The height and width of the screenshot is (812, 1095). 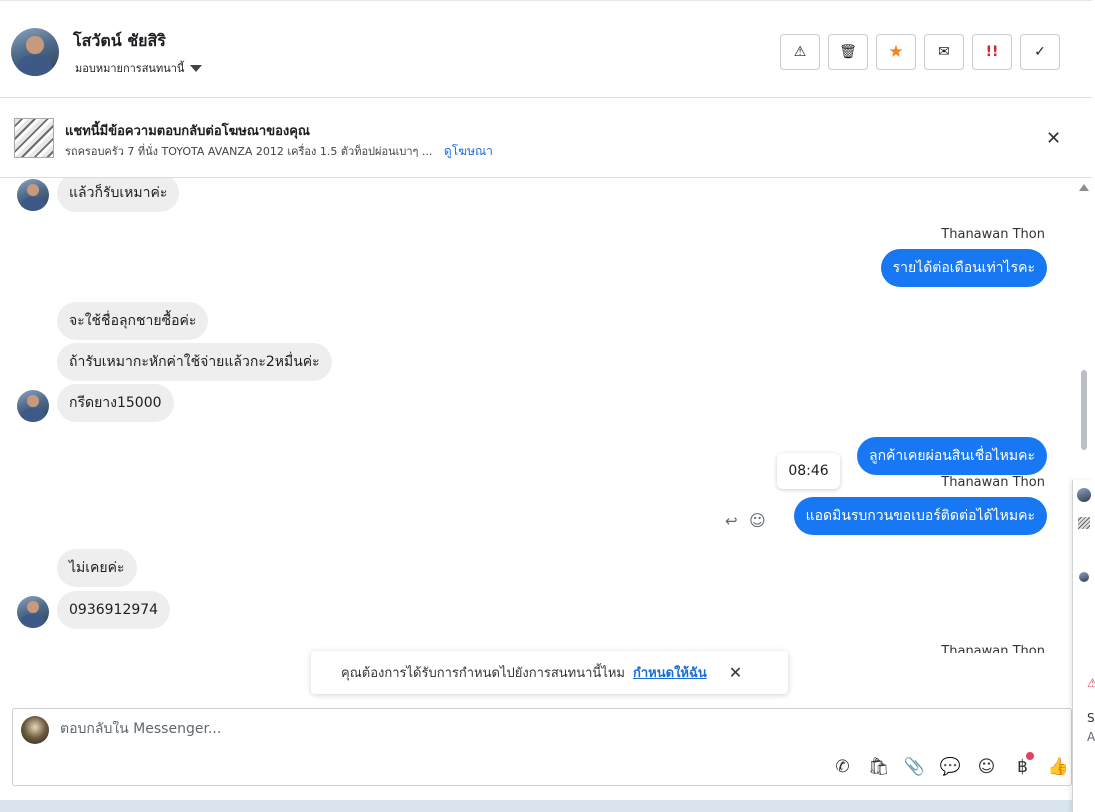 I want to click on attachment-icon: 📎, so click(x=914, y=766).